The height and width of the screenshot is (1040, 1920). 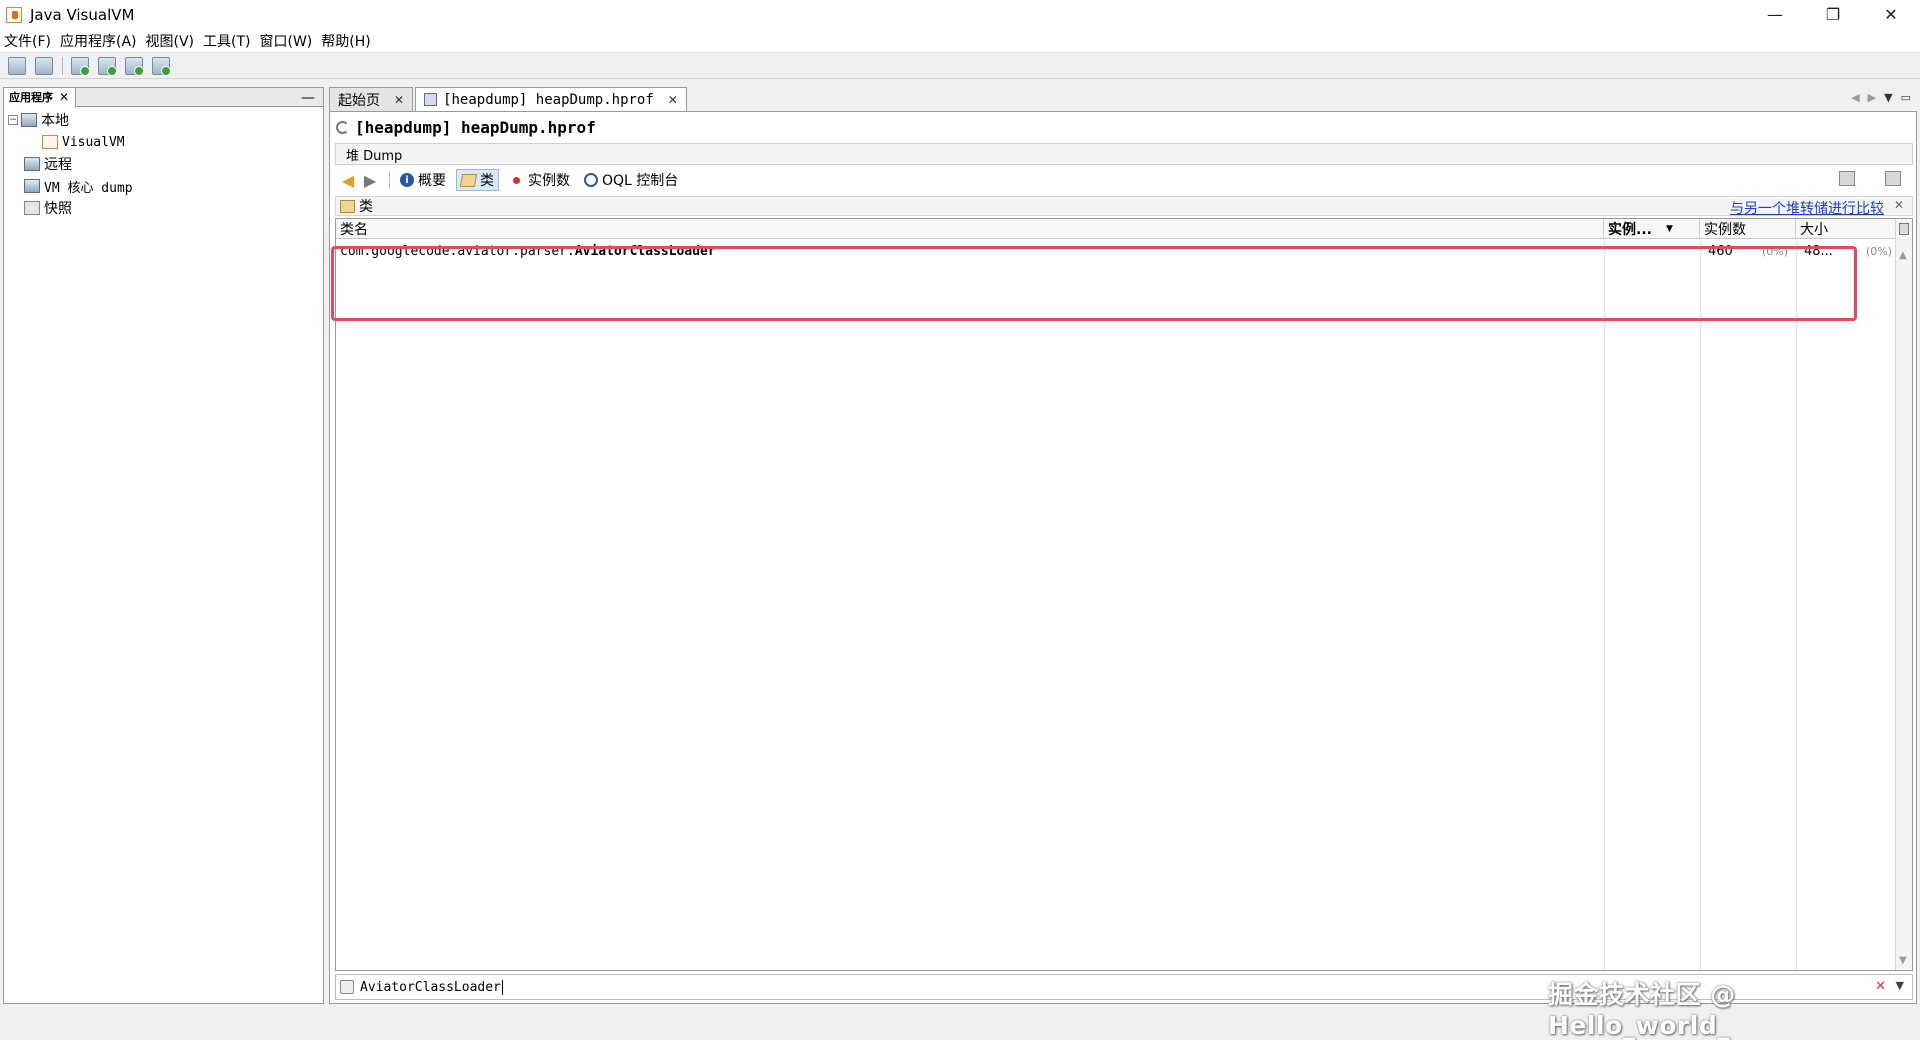 What do you see at coordinates (163, 142) in the screenshot?
I see `tree-node-visualvm: VisualVM` at bounding box center [163, 142].